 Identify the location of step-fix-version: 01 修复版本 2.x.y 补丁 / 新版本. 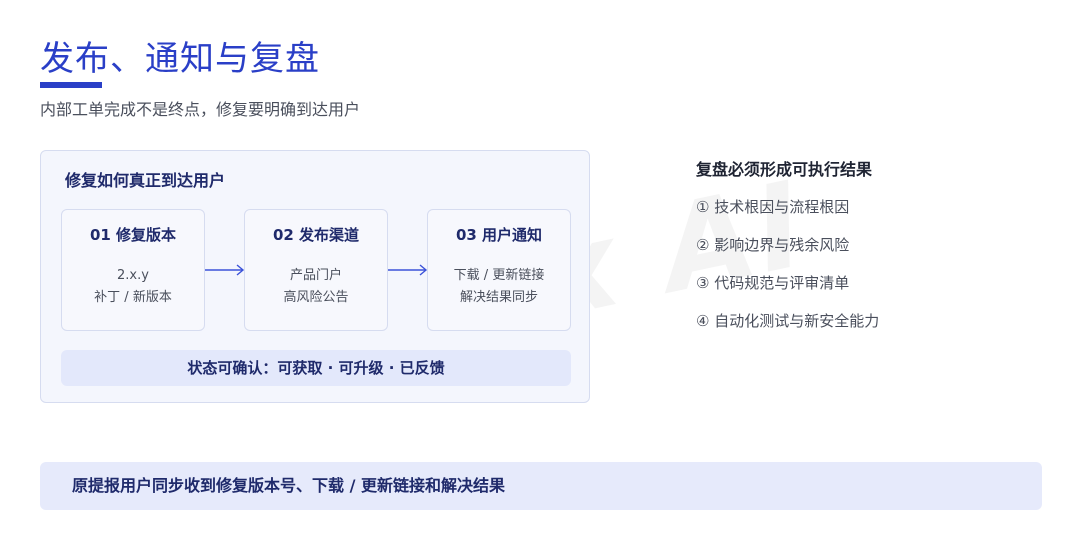
(133, 270).